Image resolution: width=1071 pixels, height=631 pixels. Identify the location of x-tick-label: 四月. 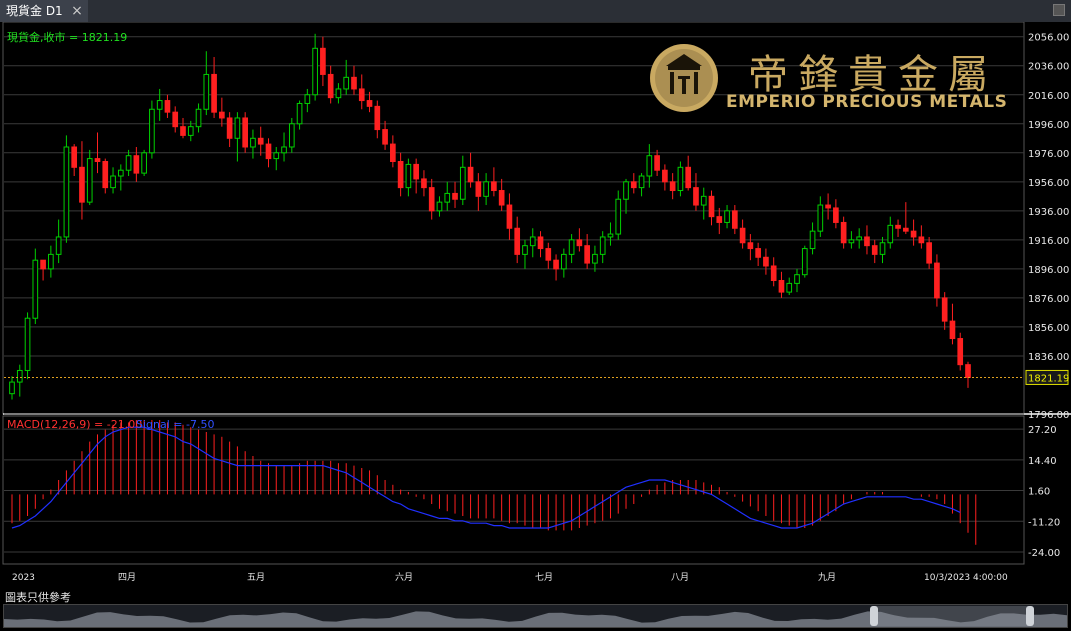
(127, 577).